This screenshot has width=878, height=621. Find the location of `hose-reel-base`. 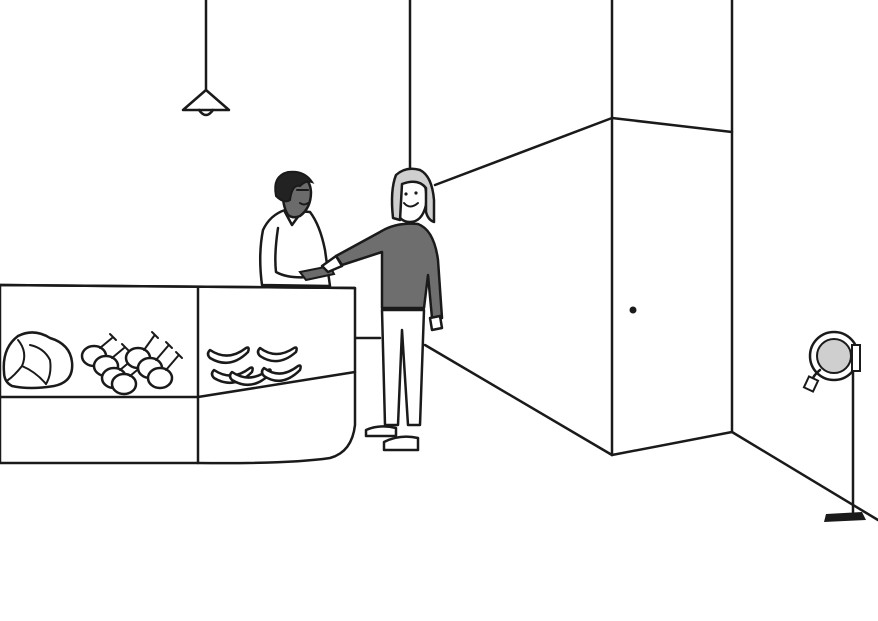

hose-reel-base is located at coordinates (845, 517).